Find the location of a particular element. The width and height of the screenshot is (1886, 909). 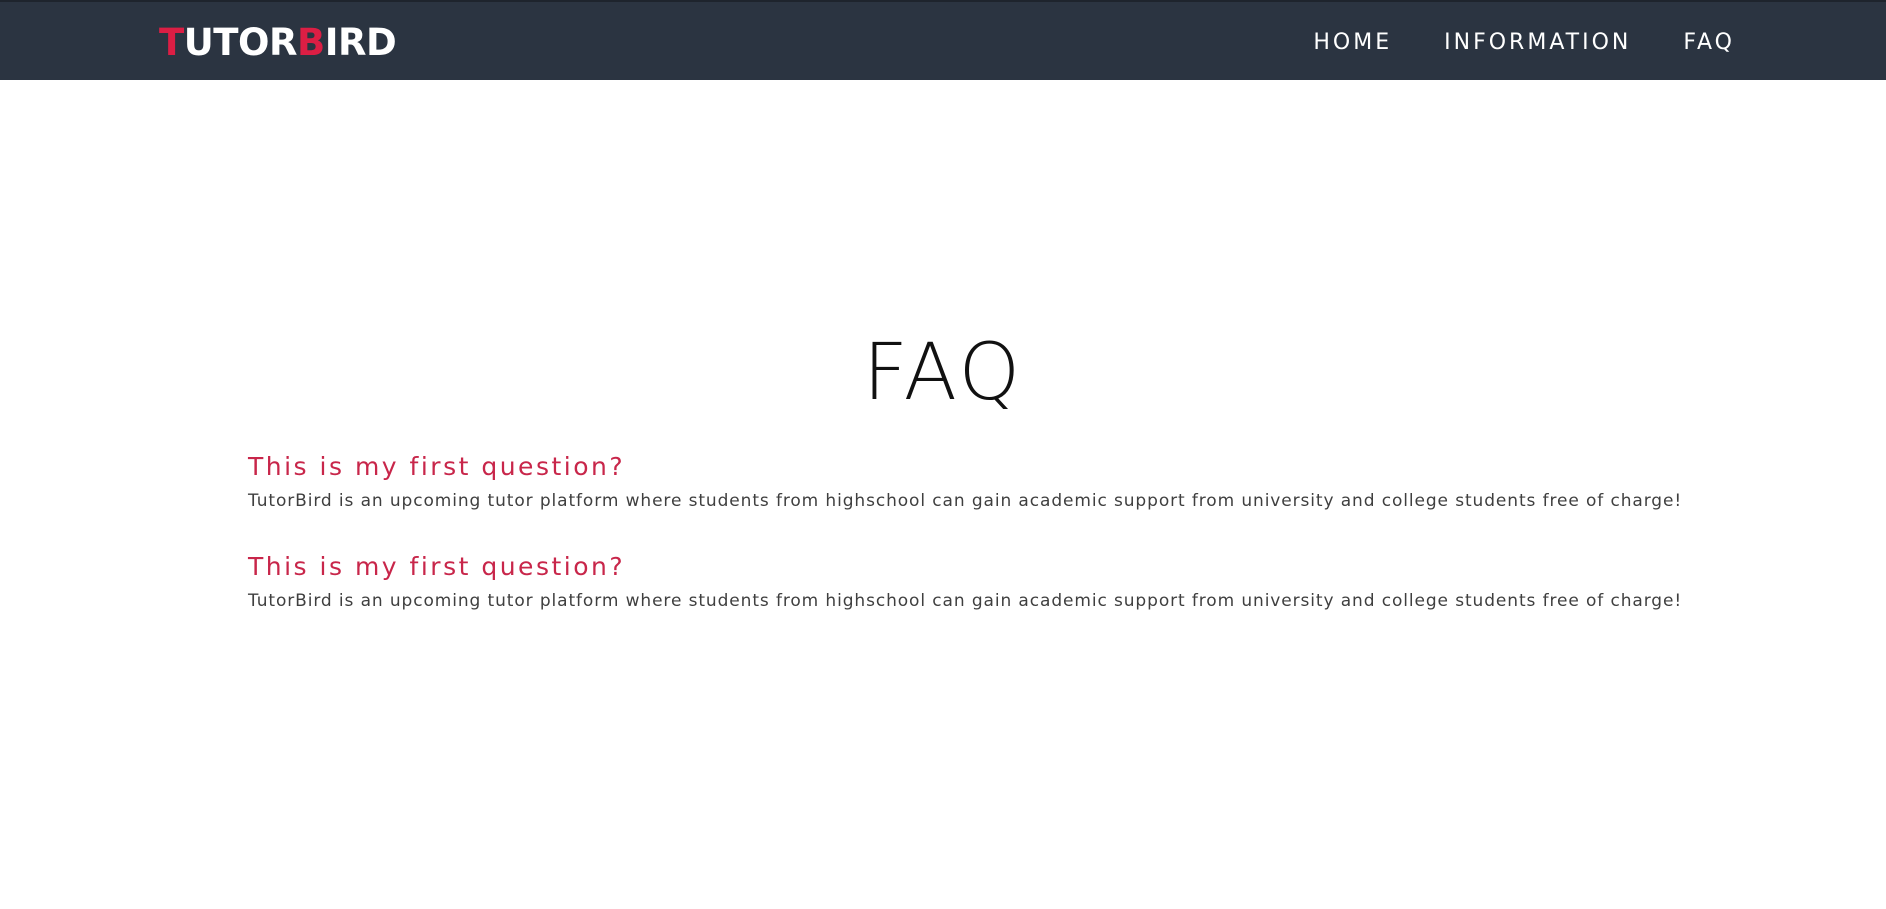

nav-link-information: INFORMATION is located at coordinates (1537, 42).